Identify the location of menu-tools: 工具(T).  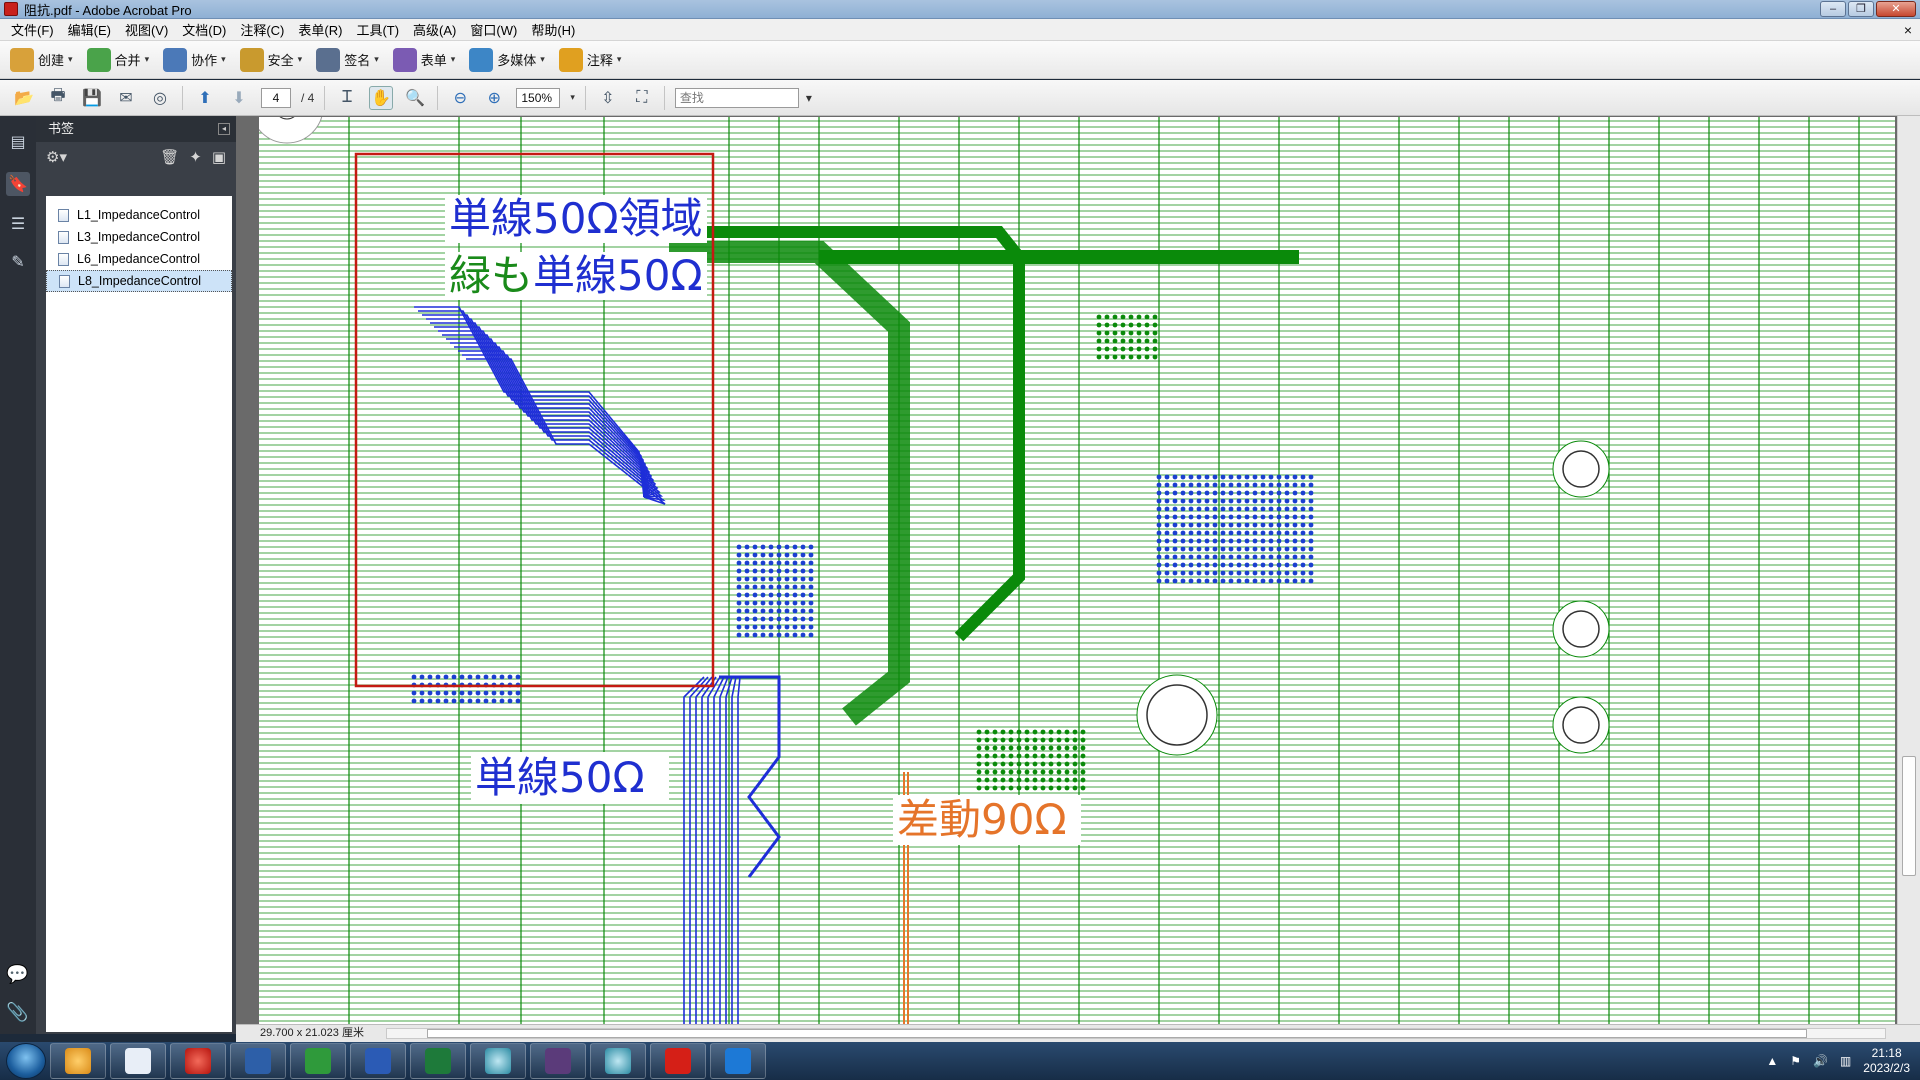
(377, 29).